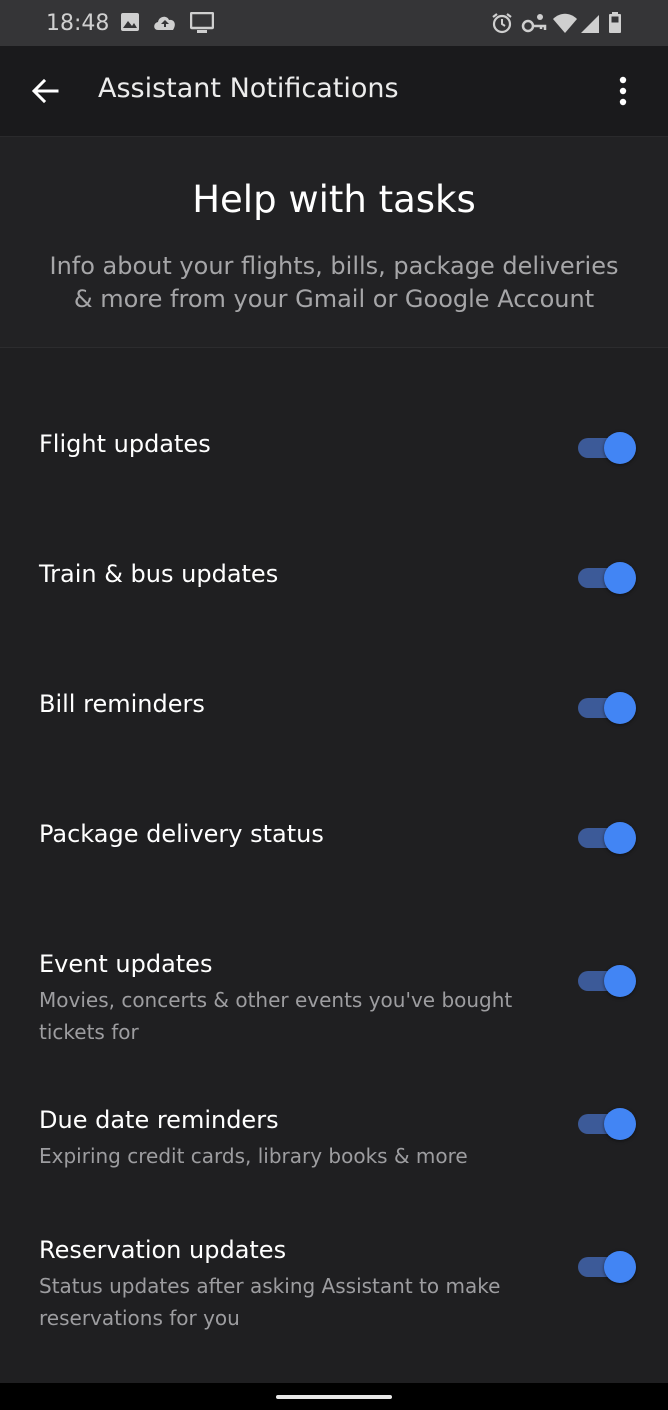 The width and height of the screenshot is (668, 1410). I want to click on status-time: 18:48, so click(78, 23).